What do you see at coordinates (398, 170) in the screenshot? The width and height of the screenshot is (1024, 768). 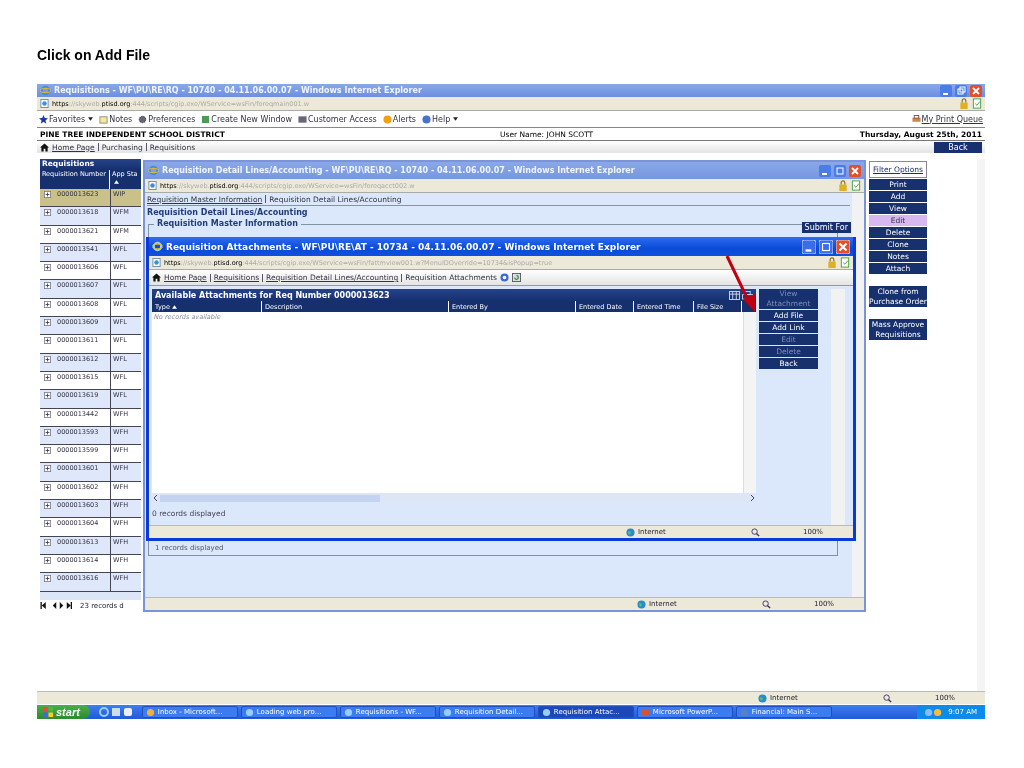 I see `window-title: Requisition Detail Lines/Accounting - WF\PU\RE\RQ - 10740 - 04.11.06.00.07 - Windows Internet Explorer` at bounding box center [398, 170].